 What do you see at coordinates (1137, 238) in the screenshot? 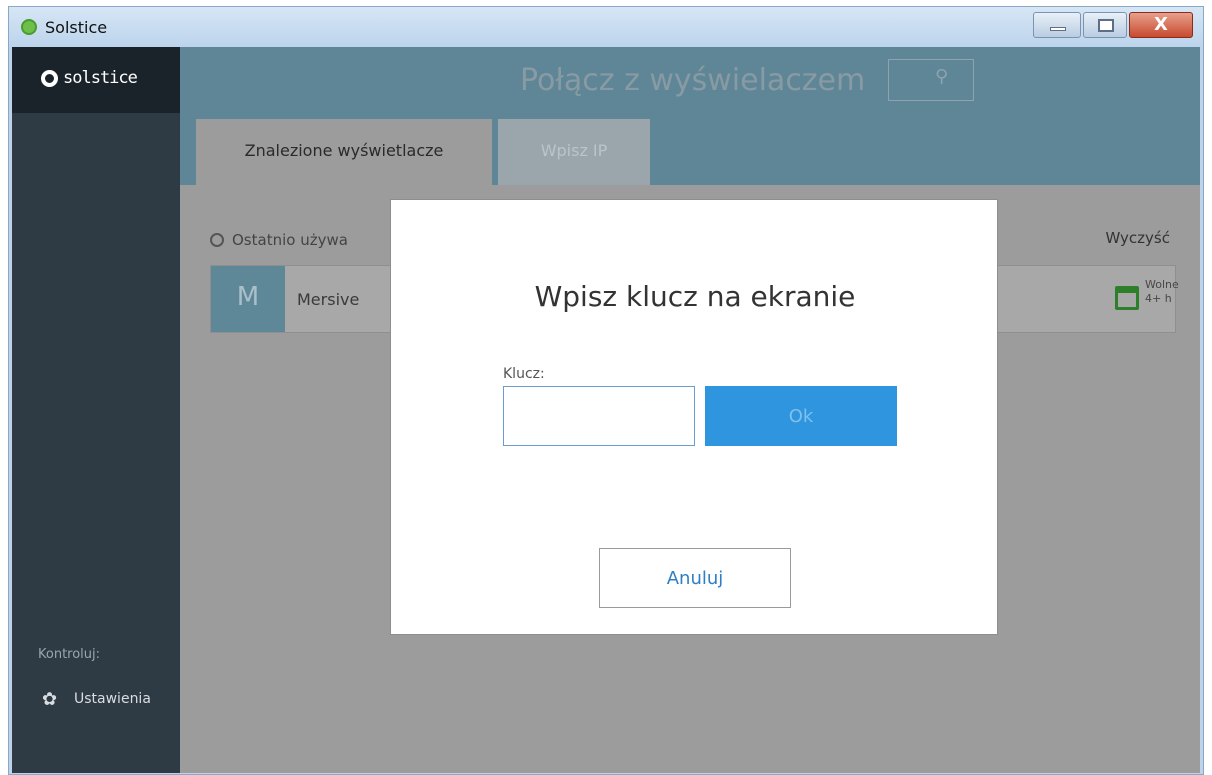
I see `clear-button: Wyczyść` at bounding box center [1137, 238].